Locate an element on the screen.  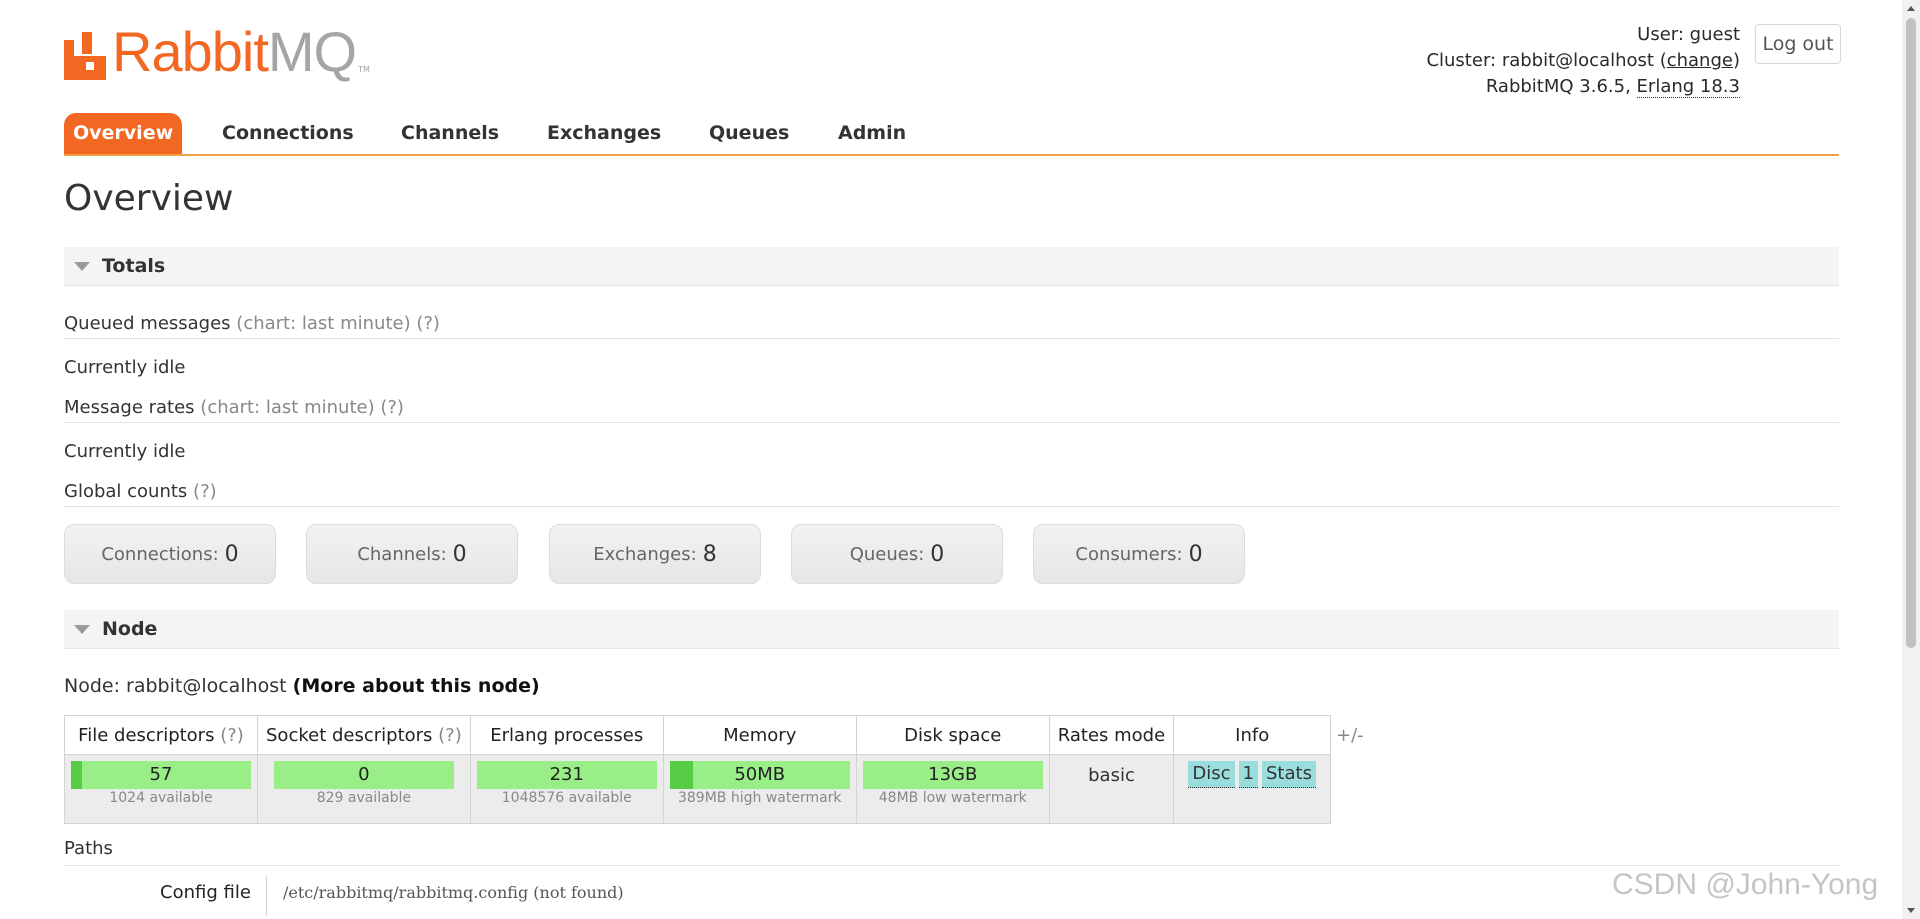
logo-trademark: TM is located at coordinates (364, 69).